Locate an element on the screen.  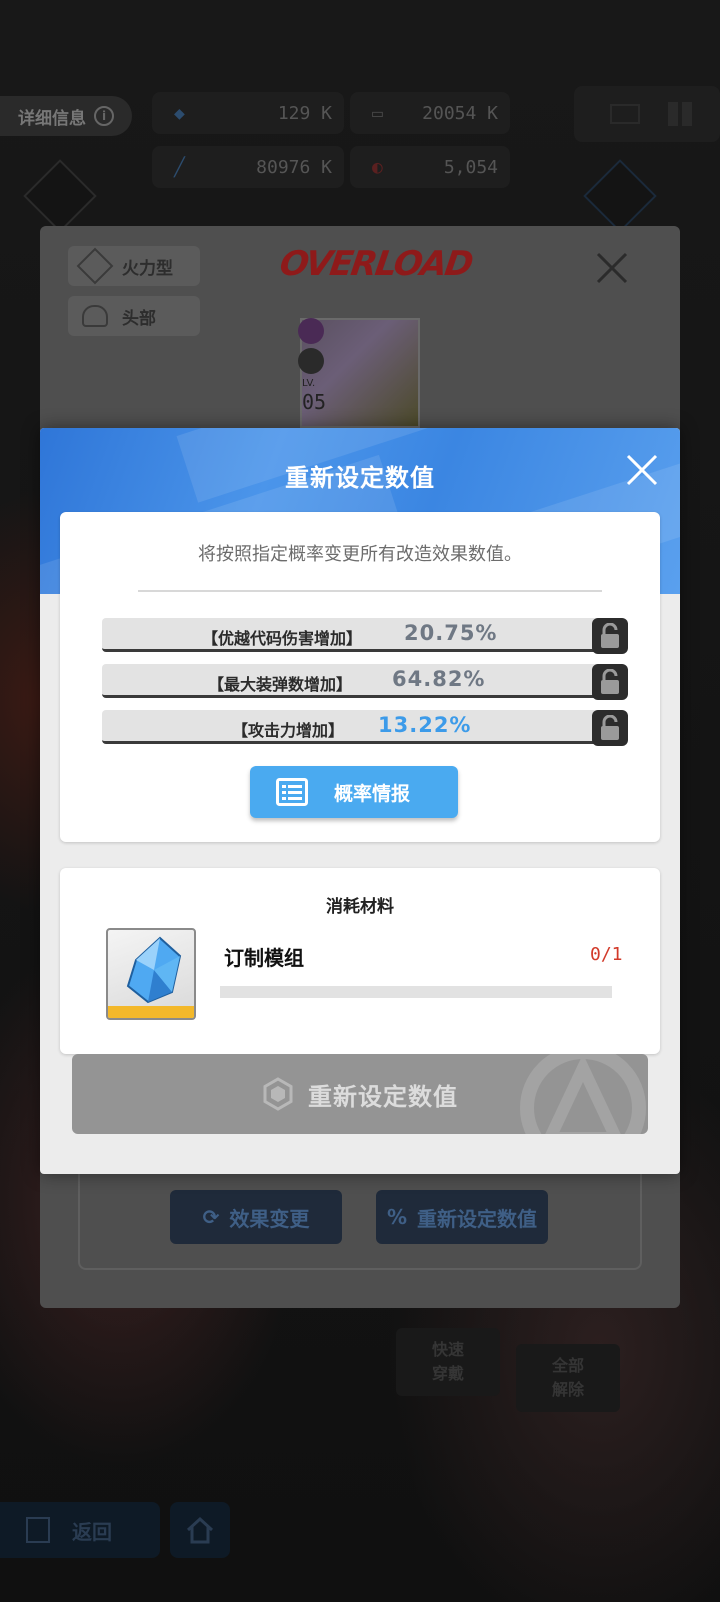
effect-change-button: ⟳ 效果变更 is located at coordinates (256, 1217).